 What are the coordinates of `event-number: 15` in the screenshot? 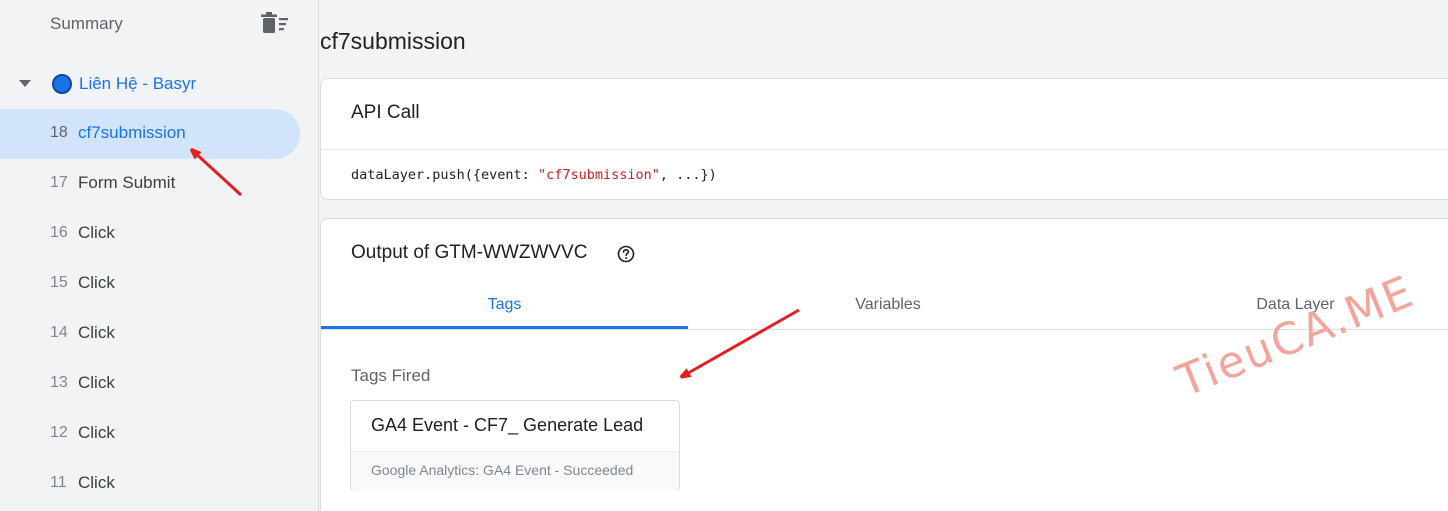 It's located at (59, 282).